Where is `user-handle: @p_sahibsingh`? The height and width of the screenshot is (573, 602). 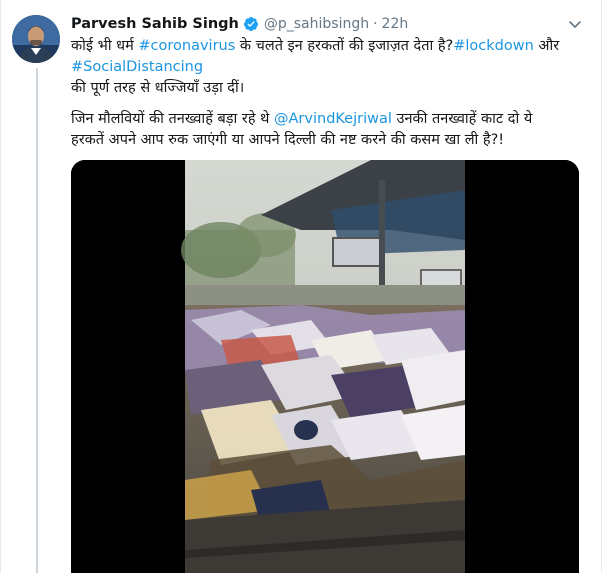
user-handle: @p_sahibsingh is located at coordinates (316, 24).